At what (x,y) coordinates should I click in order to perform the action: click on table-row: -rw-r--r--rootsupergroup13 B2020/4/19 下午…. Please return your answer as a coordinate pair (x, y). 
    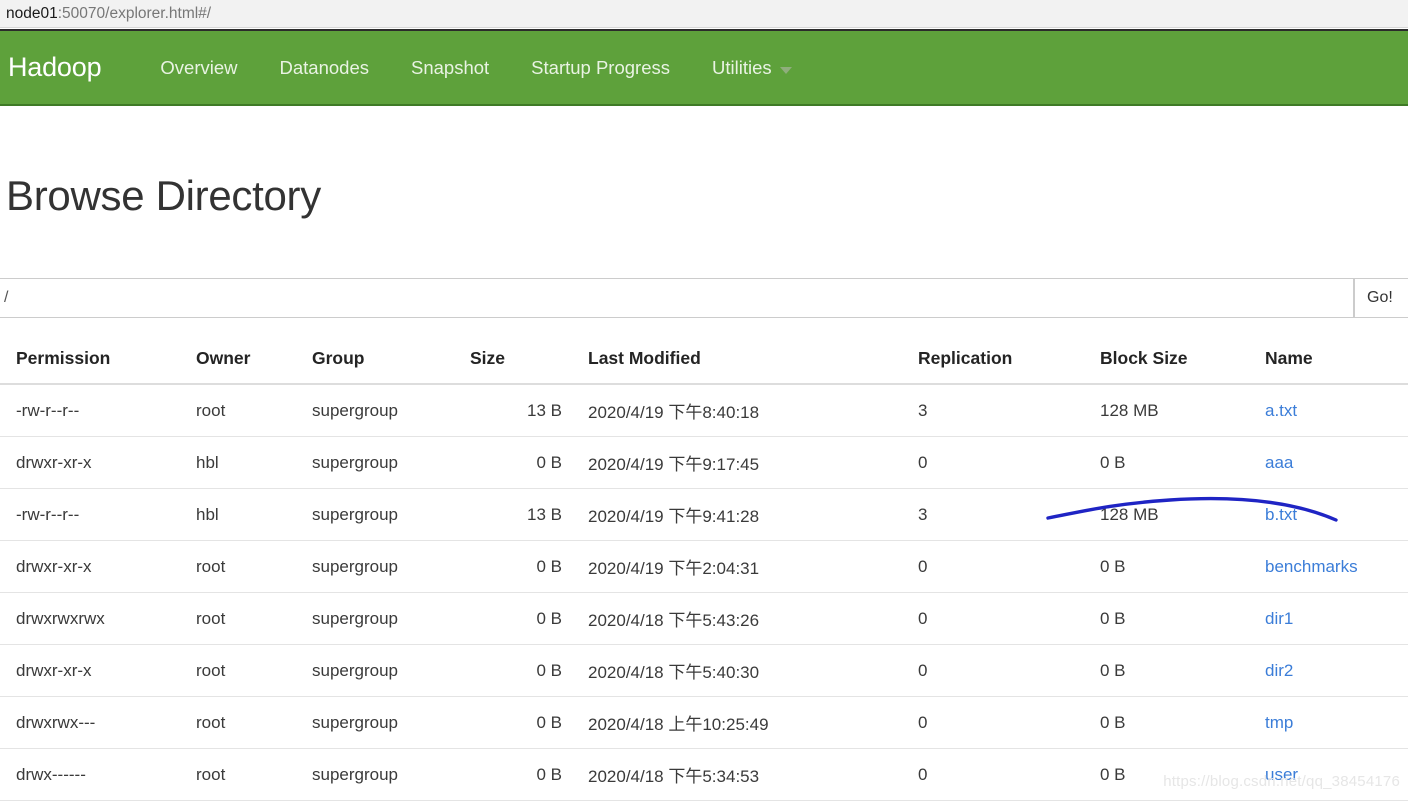
    Looking at the image, I should click on (704, 410).